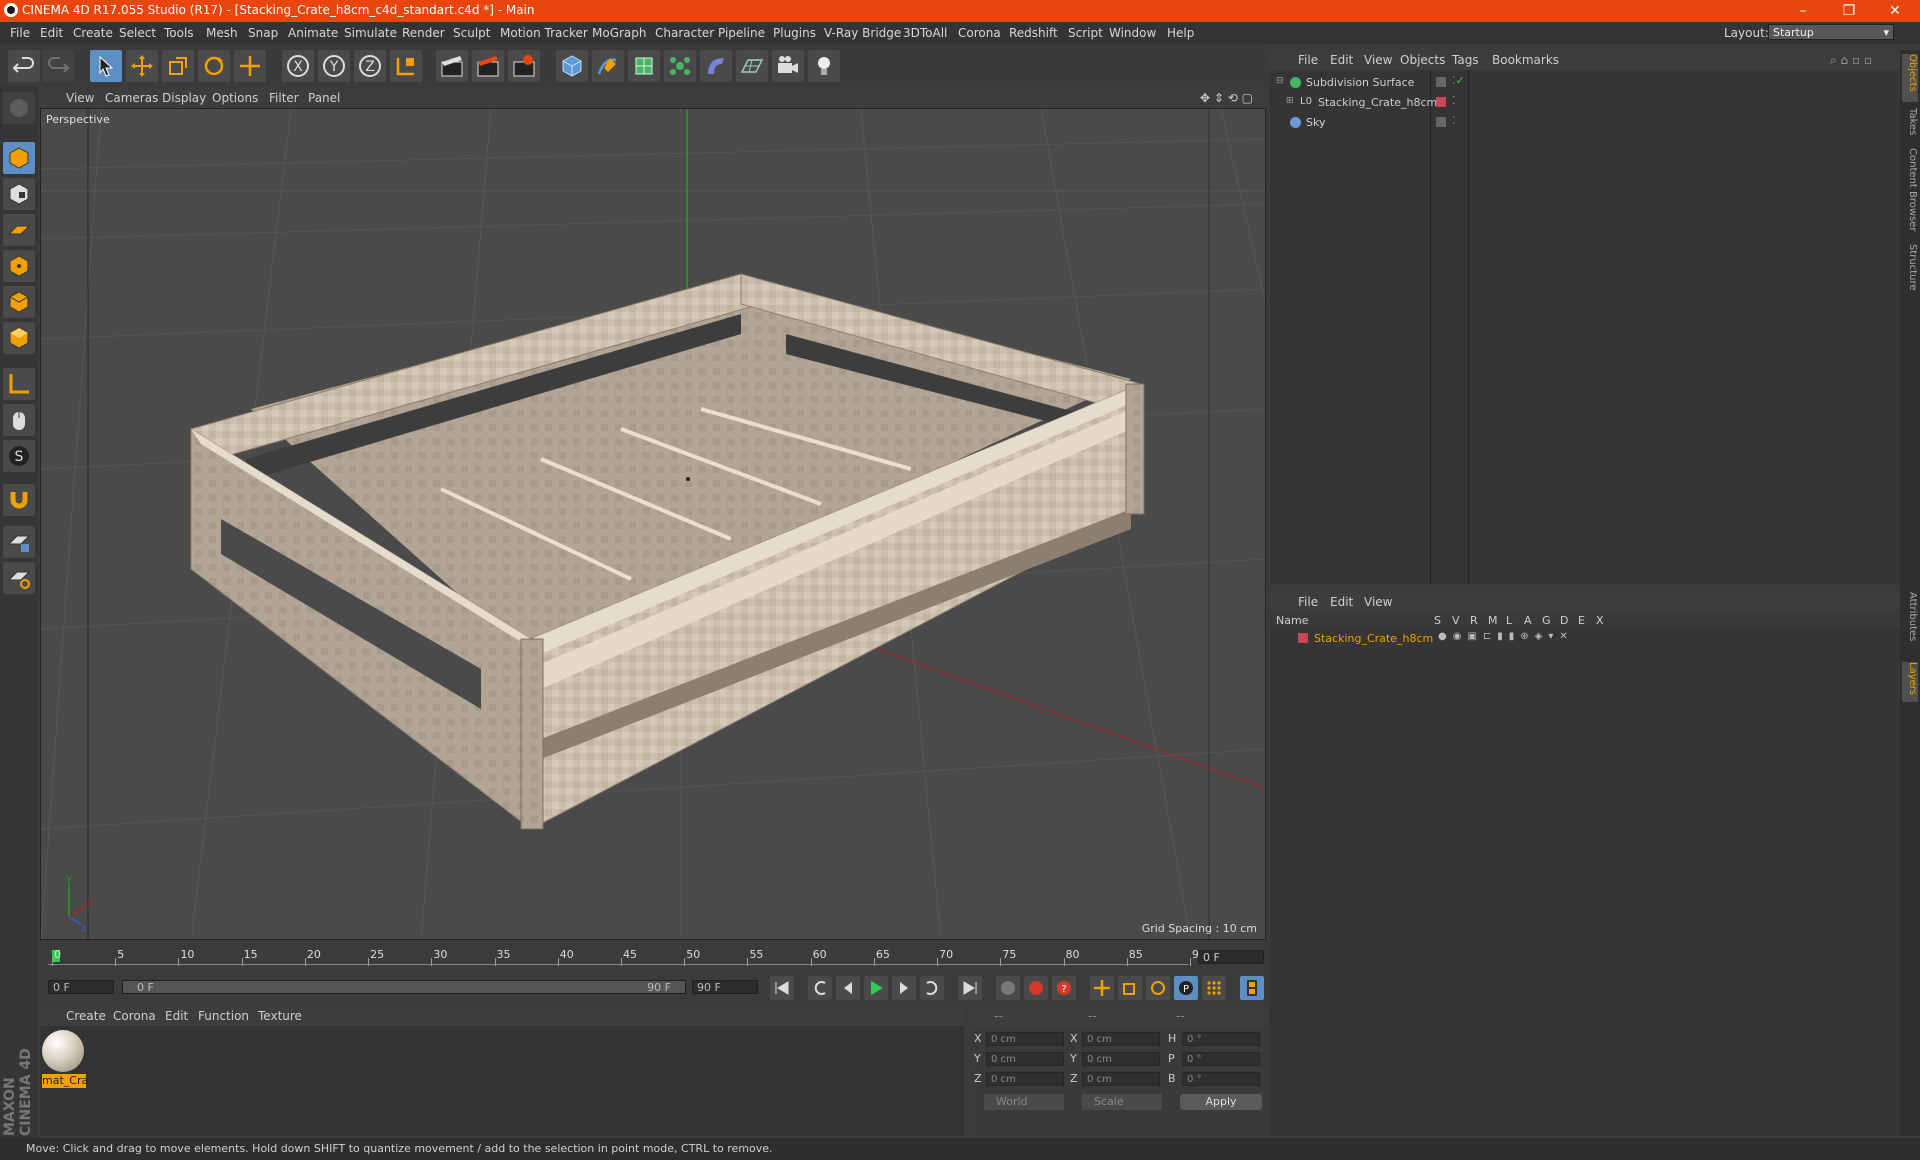 The height and width of the screenshot is (1160, 1920). What do you see at coordinates (1280, 81) in the screenshot?
I see `tree-collapse-icon: ⊟` at bounding box center [1280, 81].